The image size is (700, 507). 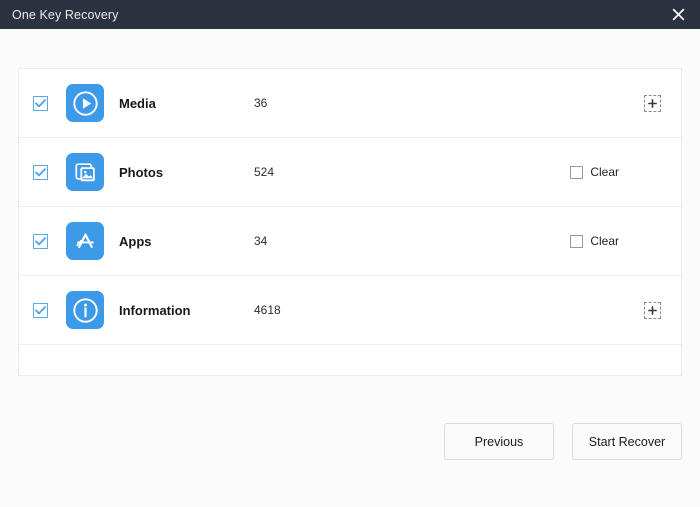 What do you see at coordinates (40, 103) in the screenshot?
I see `row-checkbox-media` at bounding box center [40, 103].